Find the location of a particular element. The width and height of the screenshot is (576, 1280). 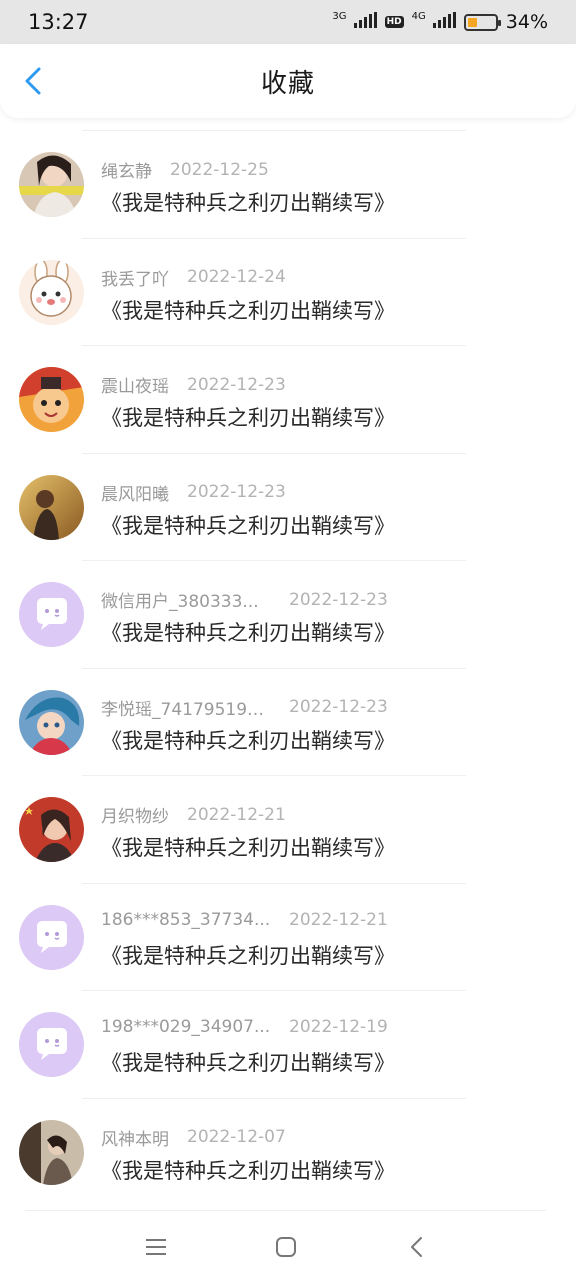

user-name: 震山夜瑶 is located at coordinates (135, 387).